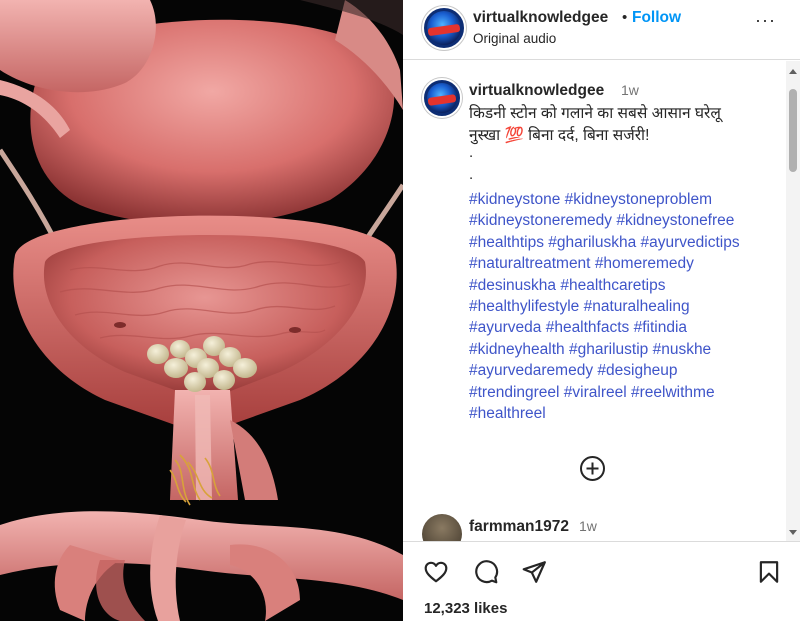 This screenshot has height=621, width=800. I want to click on hashtag-link: #homeremedy, so click(644, 263).